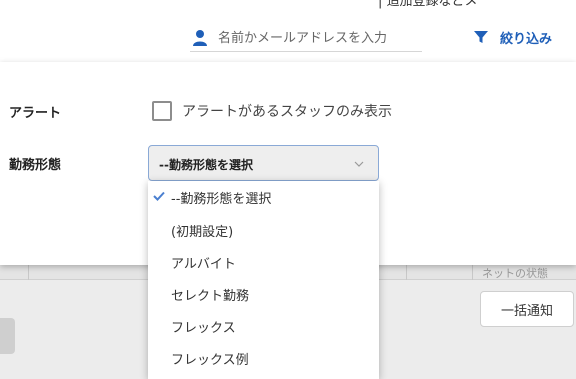  Describe the element at coordinates (210, 296) in the screenshot. I see `dropdown-option-label: セレクト勤務` at that location.